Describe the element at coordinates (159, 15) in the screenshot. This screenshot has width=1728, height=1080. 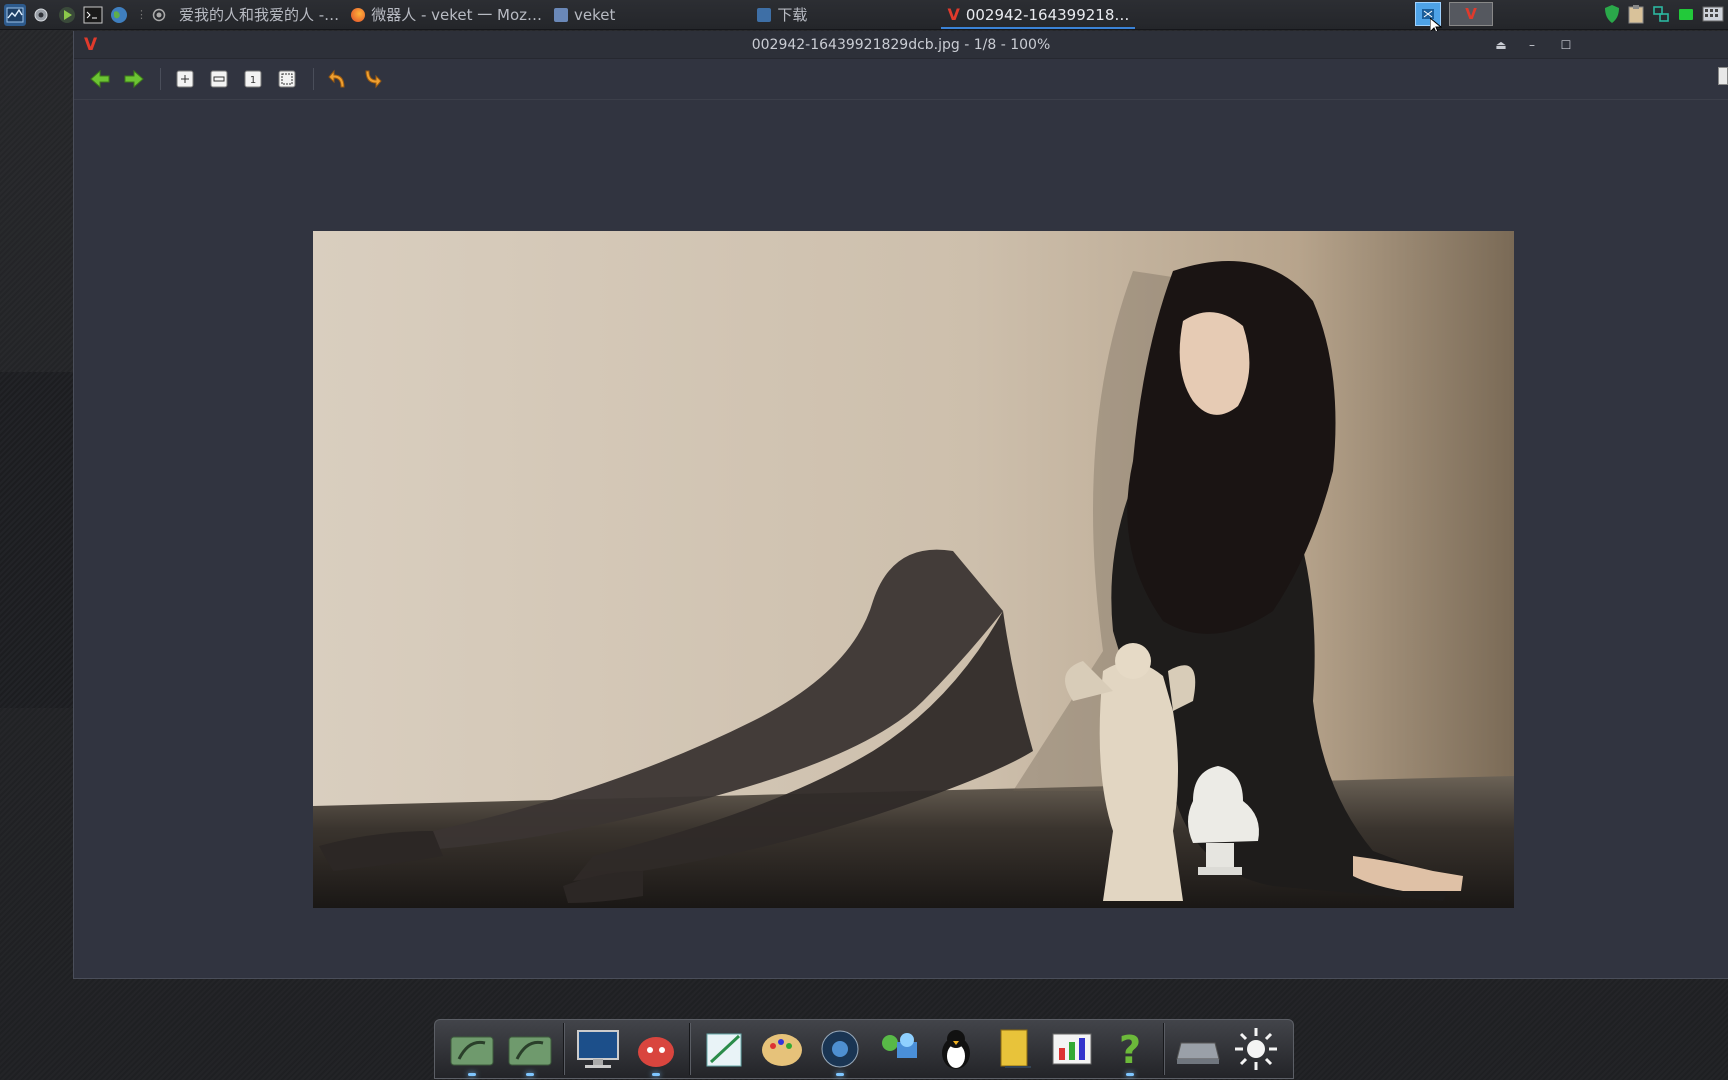
I see `record-icon` at that location.